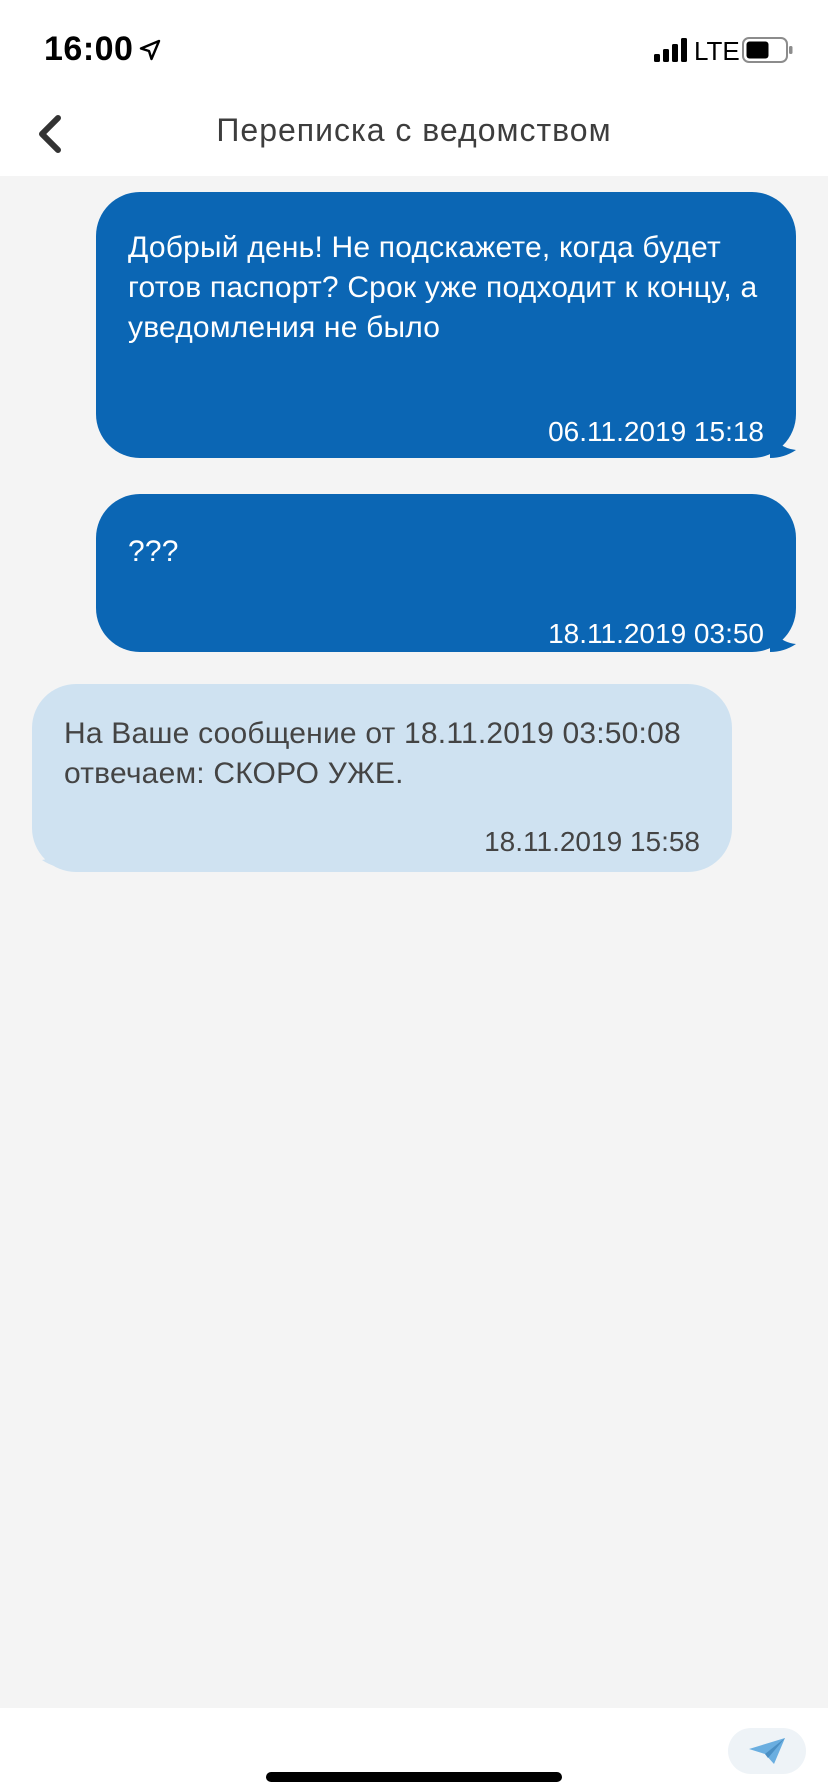 This screenshot has height=1792, width=828. I want to click on location-arrow-icon, so click(150, 50).